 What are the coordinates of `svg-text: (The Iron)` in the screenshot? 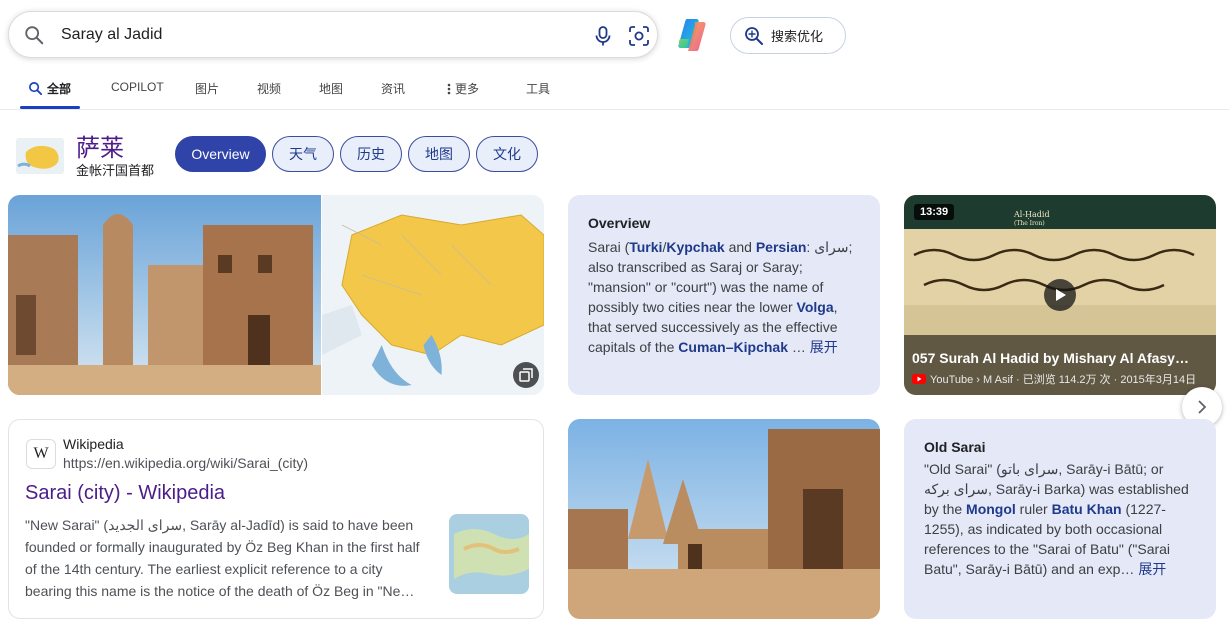 It's located at (1029, 223).